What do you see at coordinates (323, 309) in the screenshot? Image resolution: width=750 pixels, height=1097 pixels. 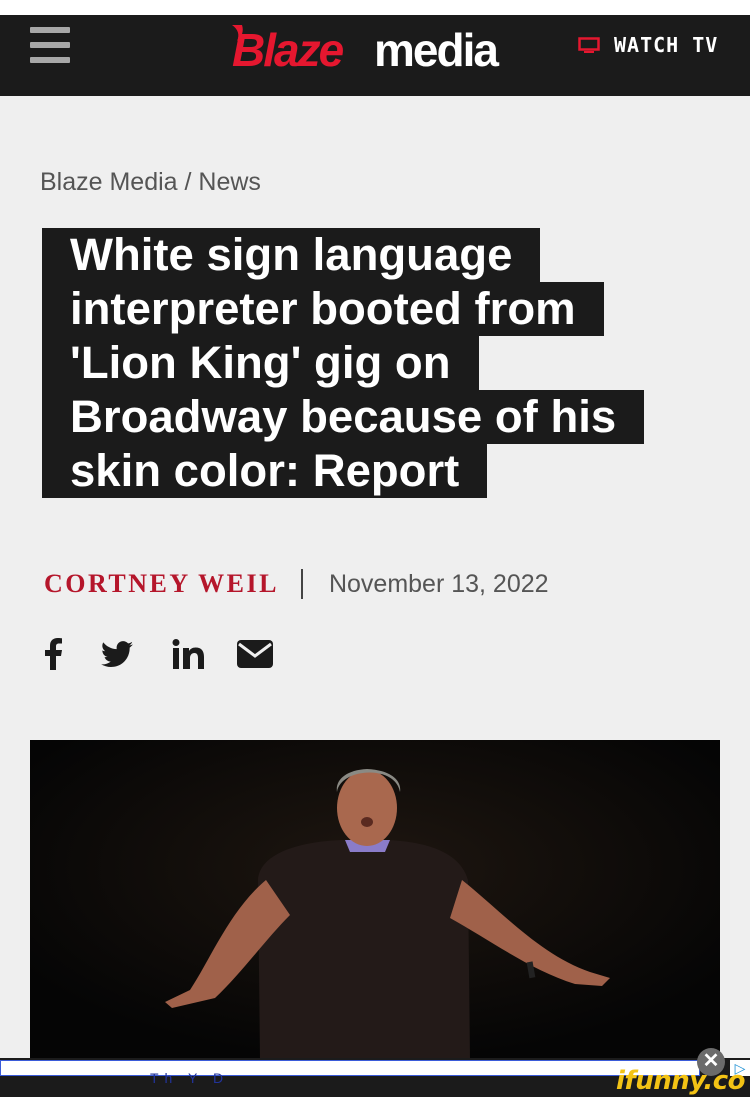 I see `headline-line-2: interpreter booted from` at bounding box center [323, 309].